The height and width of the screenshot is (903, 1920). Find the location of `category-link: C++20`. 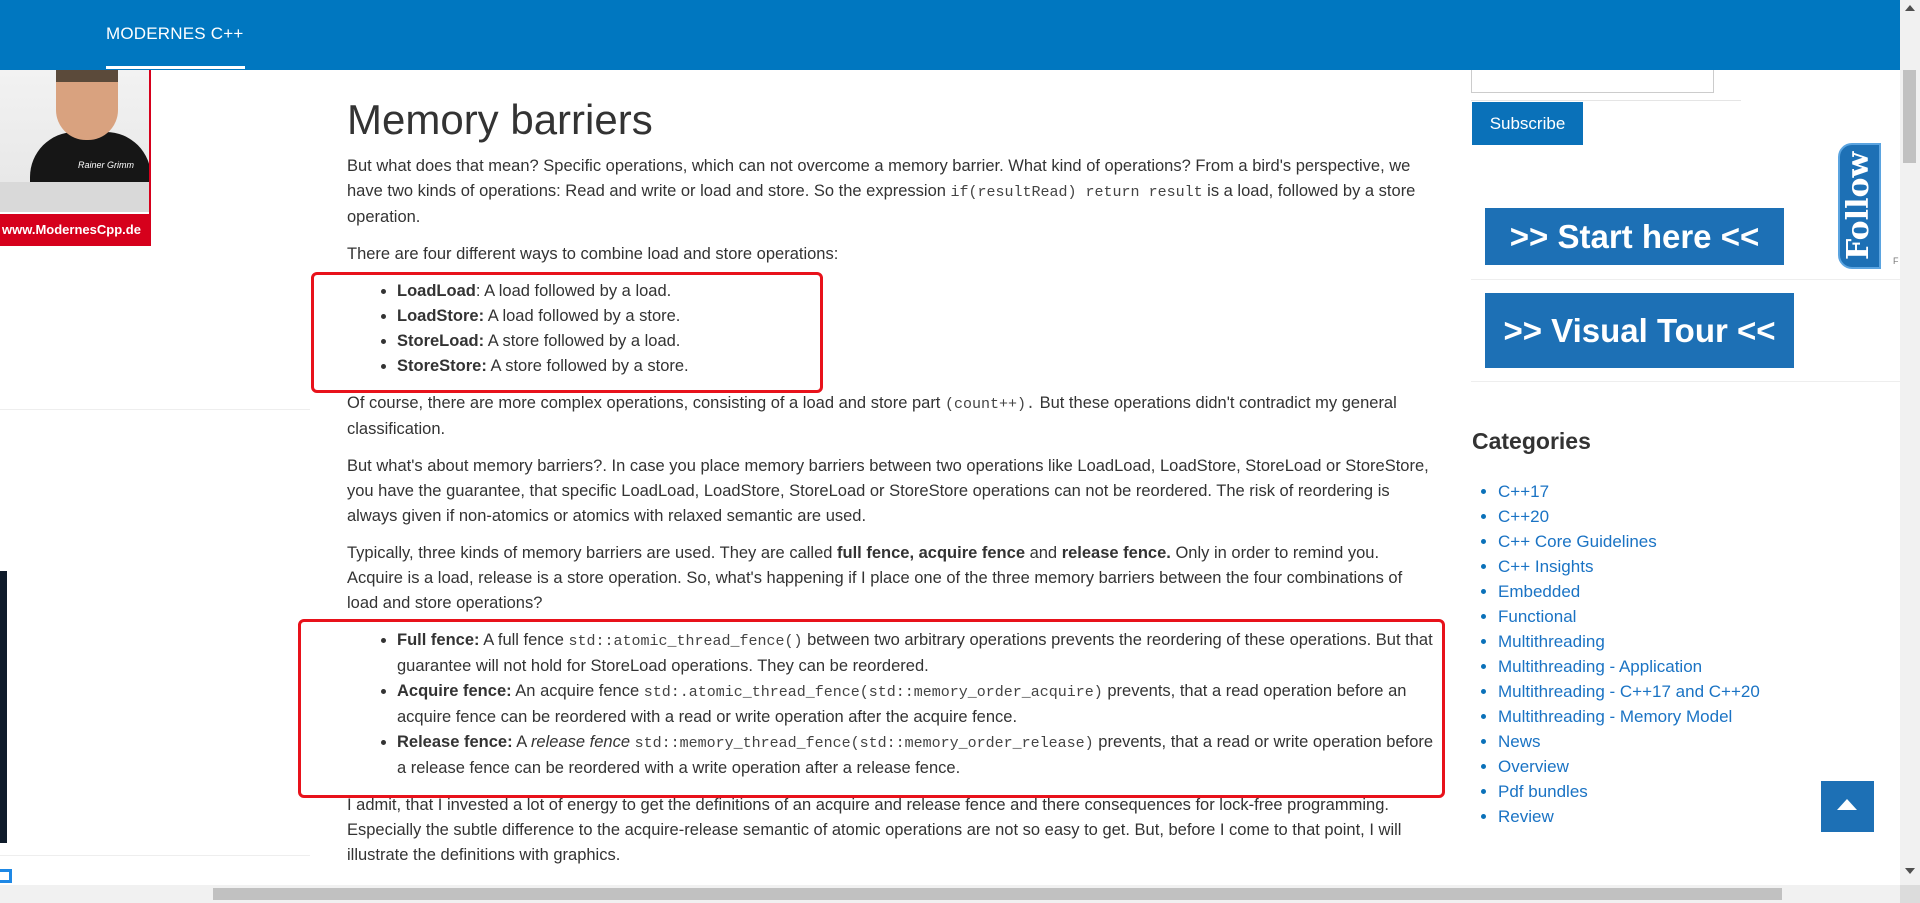

category-link: C++20 is located at coordinates (1523, 516).